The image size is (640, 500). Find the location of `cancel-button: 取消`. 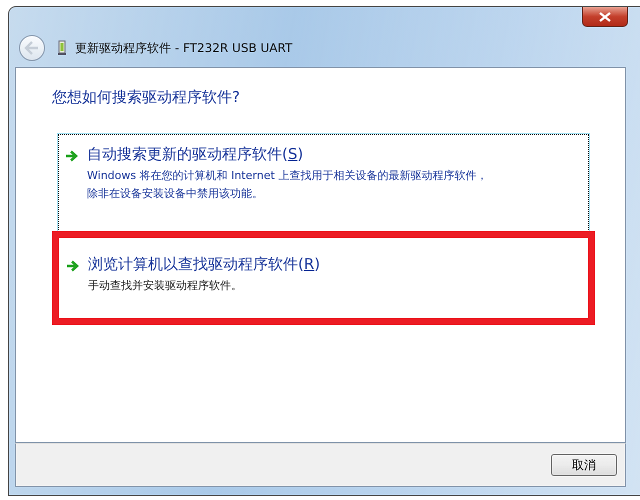

cancel-button: 取消 is located at coordinates (584, 465).